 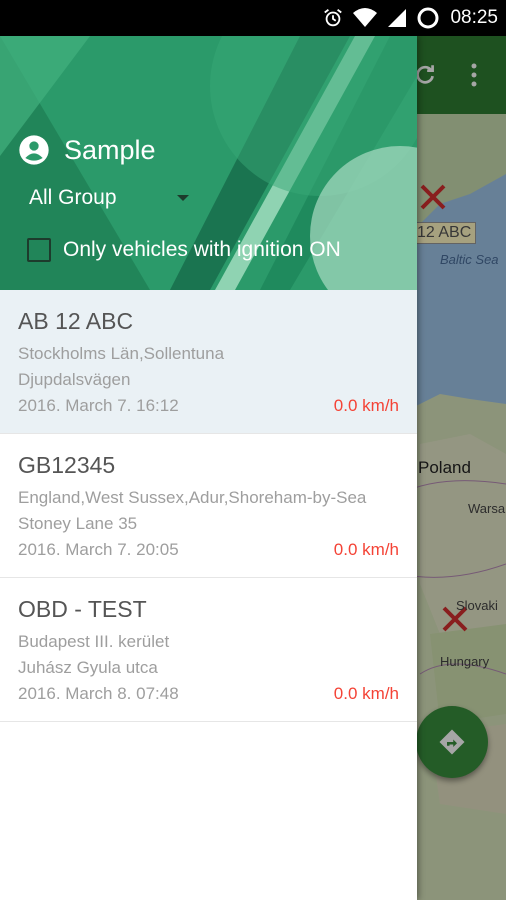 What do you see at coordinates (208, 701) in the screenshot?
I see `vehicle-meta: 2016. March 8. 07:48 0.0 km/h` at bounding box center [208, 701].